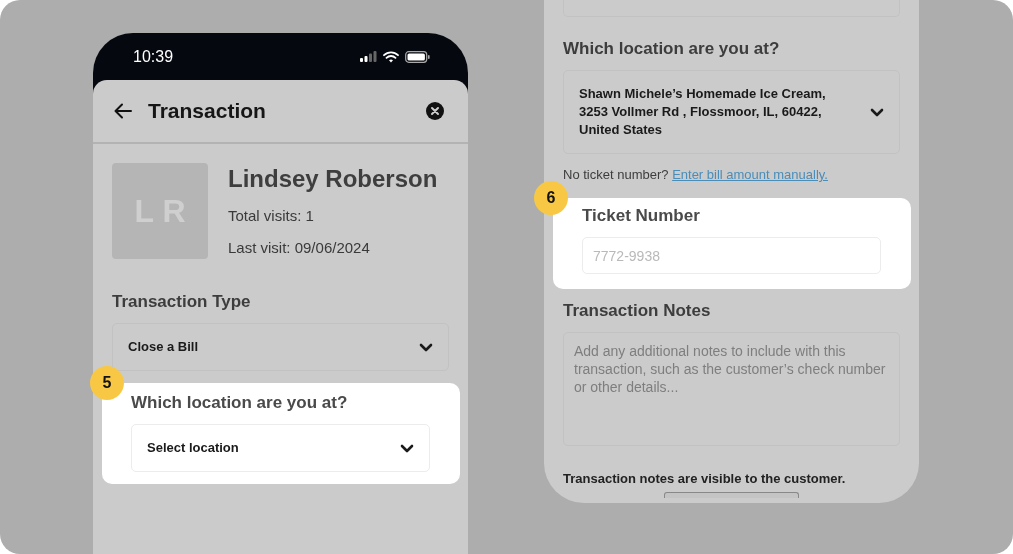 The width and height of the screenshot is (1013, 554). What do you see at coordinates (182, 302) in the screenshot?
I see `field-label: Transaction Type` at bounding box center [182, 302].